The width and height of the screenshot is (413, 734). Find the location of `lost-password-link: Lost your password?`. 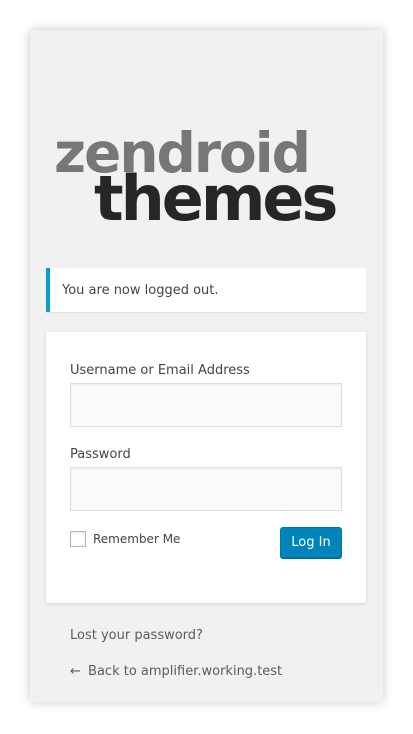

lost-password-link: Lost your password? is located at coordinates (136, 635).